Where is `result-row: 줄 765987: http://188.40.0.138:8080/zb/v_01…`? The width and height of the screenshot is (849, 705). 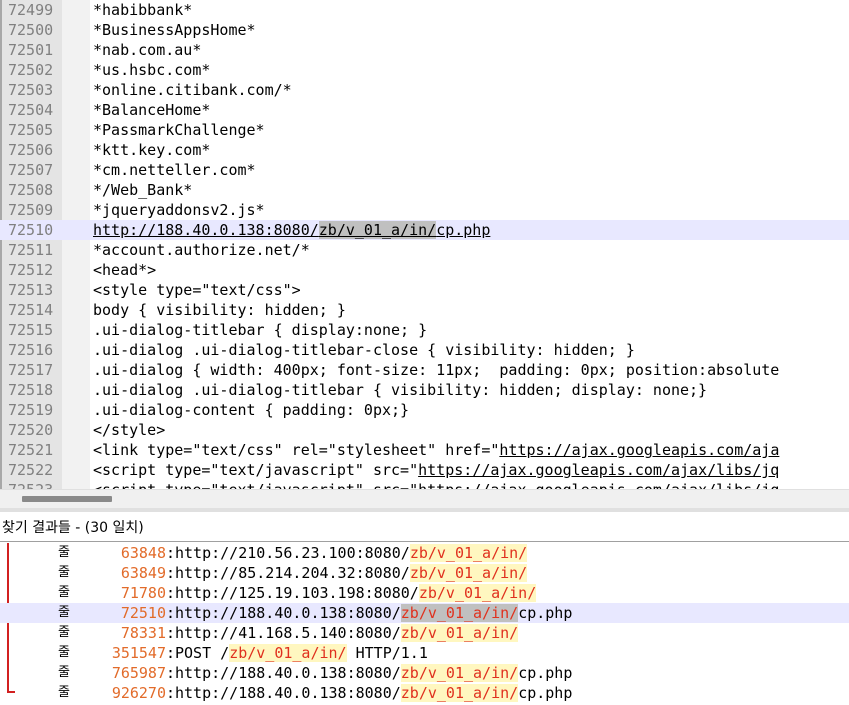 result-row: 줄 765987: http://188.40.0.138:8080/zb/v_01… is located at coordinates (424, 673).